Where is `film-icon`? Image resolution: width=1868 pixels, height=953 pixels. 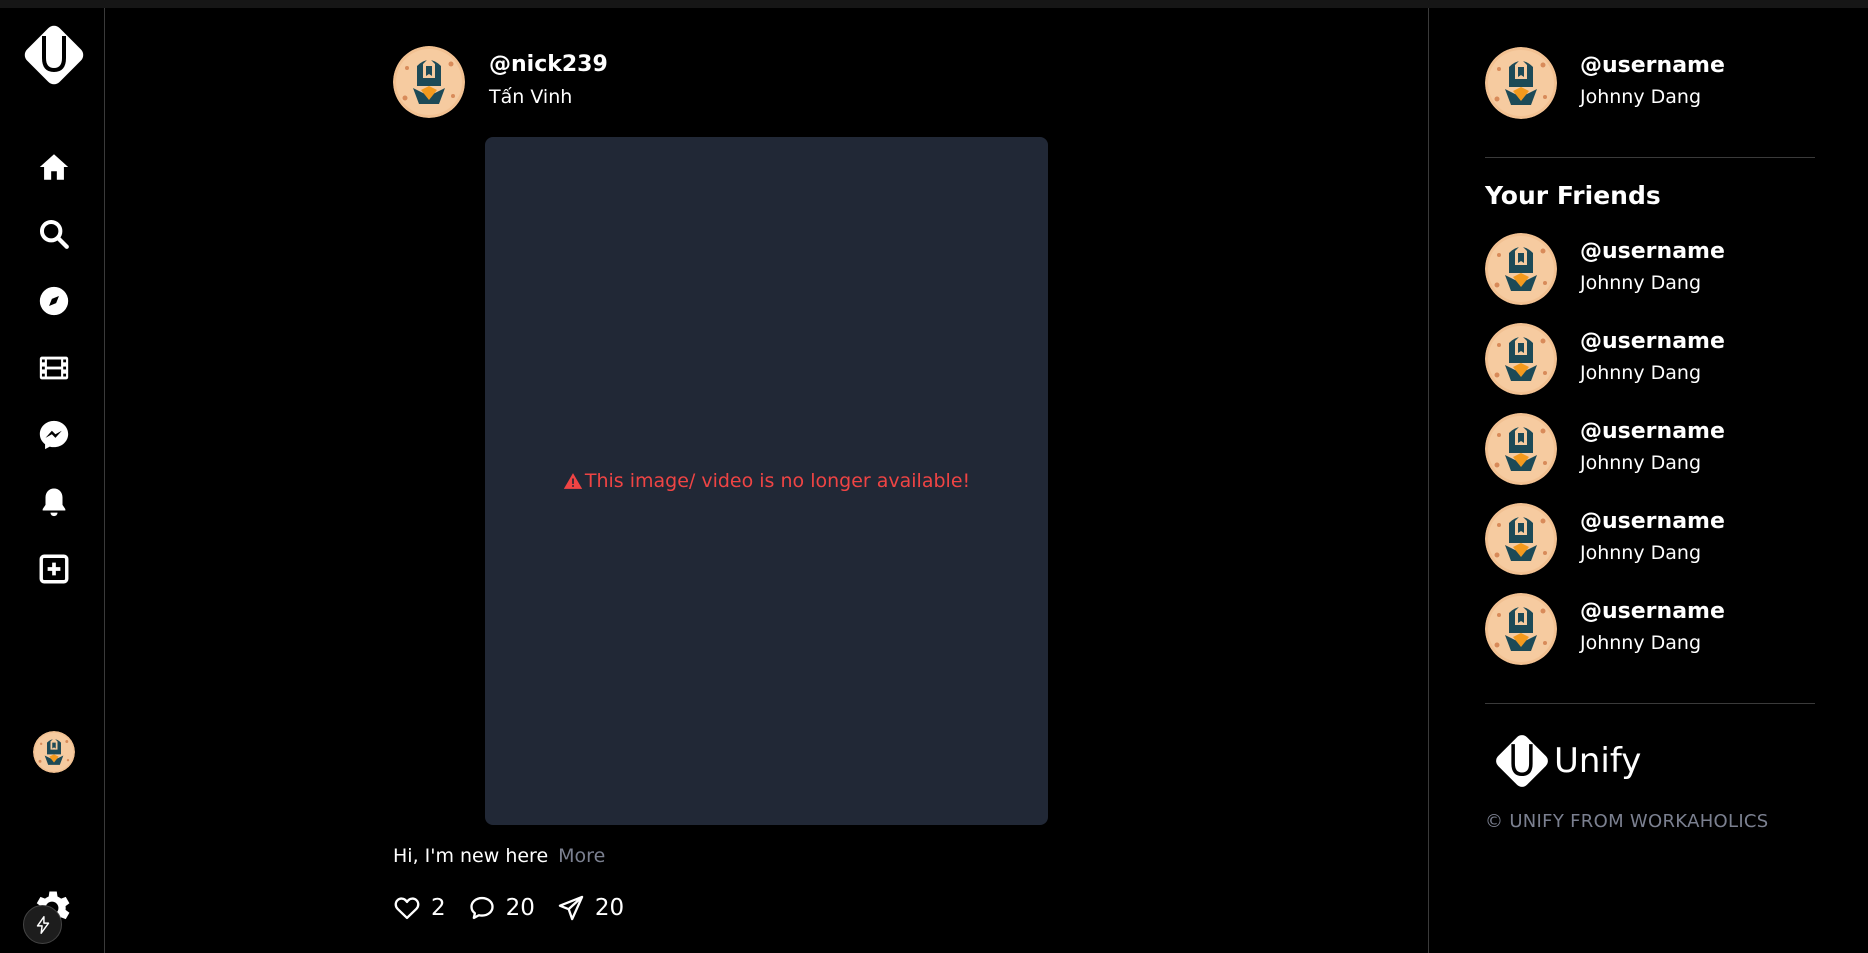 film-icon is located at coordinates (54, 368).